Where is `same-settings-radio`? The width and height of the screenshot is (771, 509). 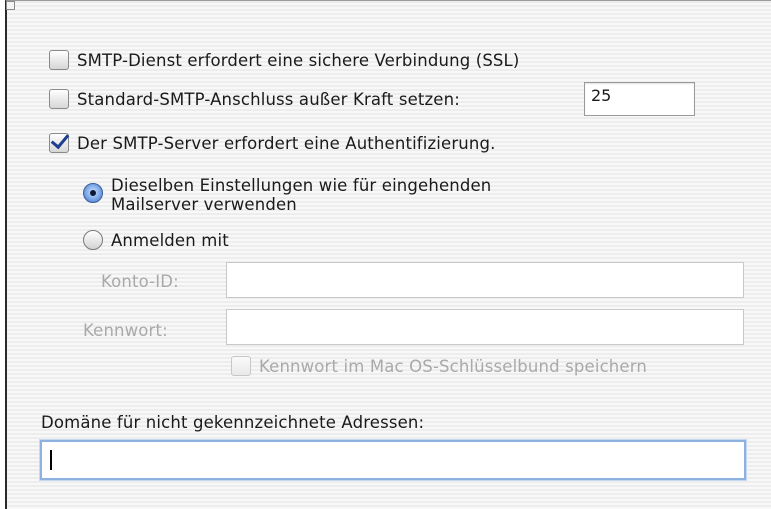
same-settings-radio is located at coordinates (93, 193).